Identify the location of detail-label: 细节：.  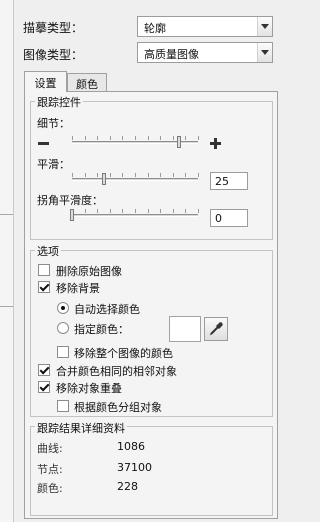
(53, 123).